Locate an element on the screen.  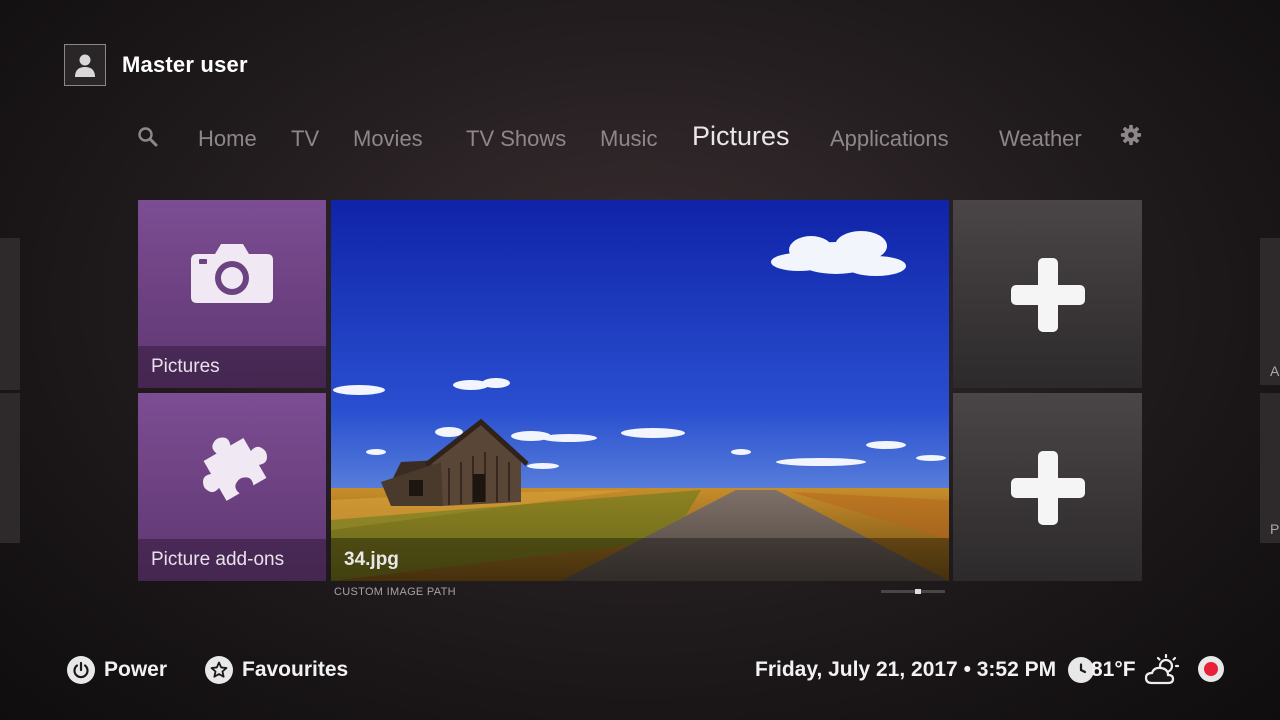
nav-tv-shows: TV Shows is located at coordinates (516, 139).